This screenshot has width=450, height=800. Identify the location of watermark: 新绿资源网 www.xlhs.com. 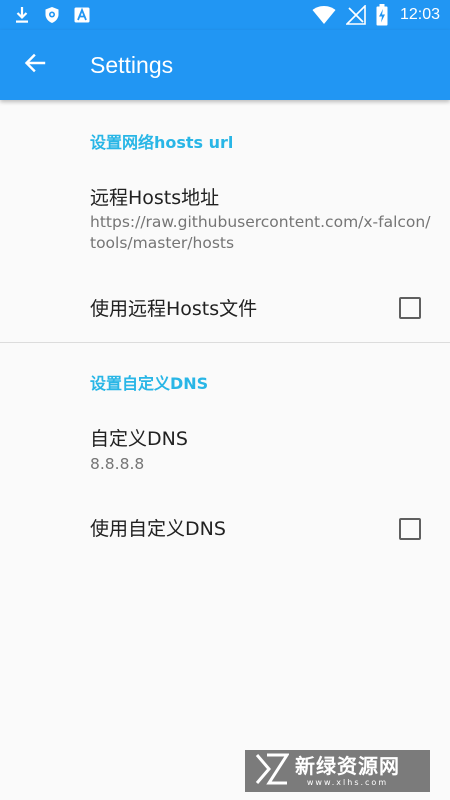
(337, 771).